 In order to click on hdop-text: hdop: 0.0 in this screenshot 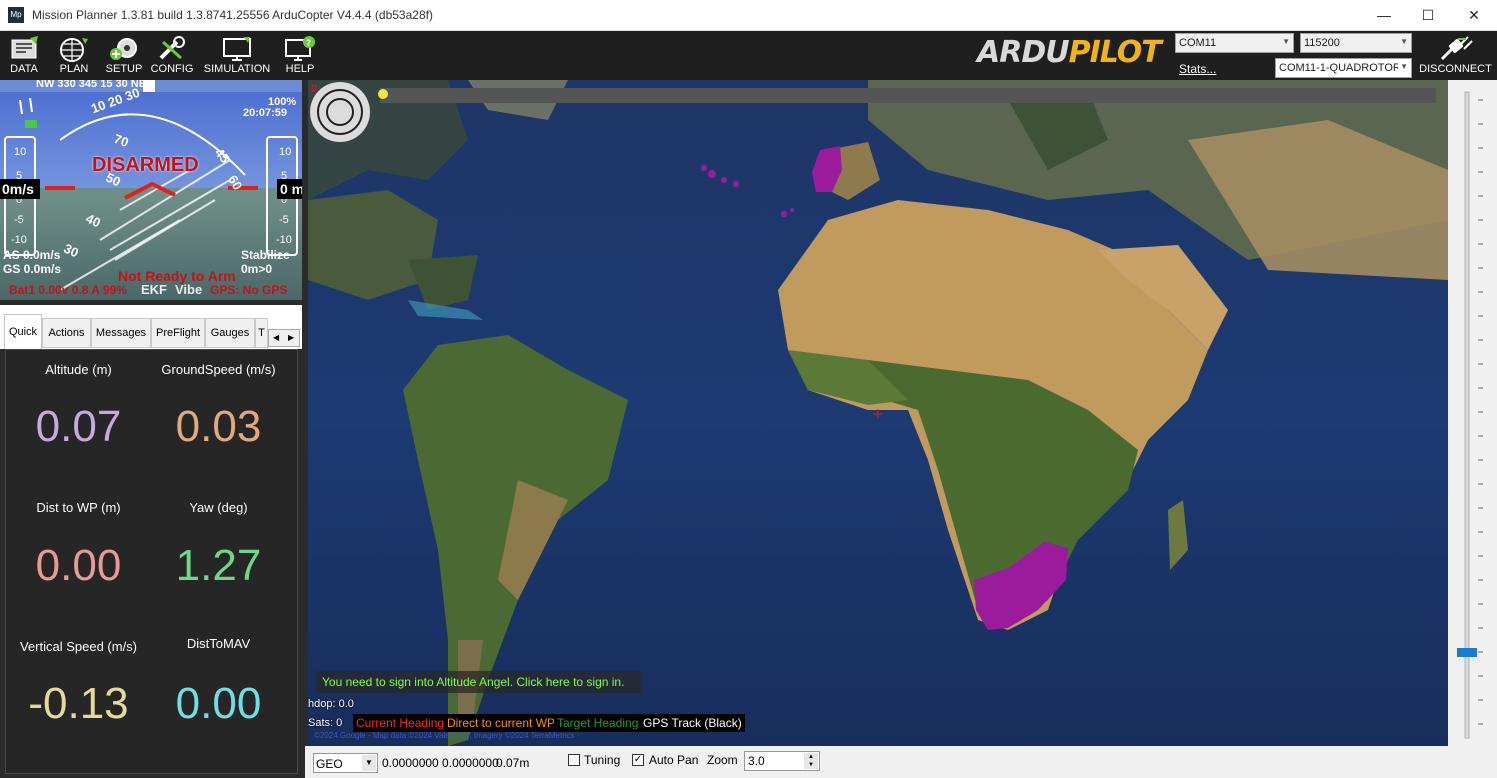, I will do `click(331, 704)`.